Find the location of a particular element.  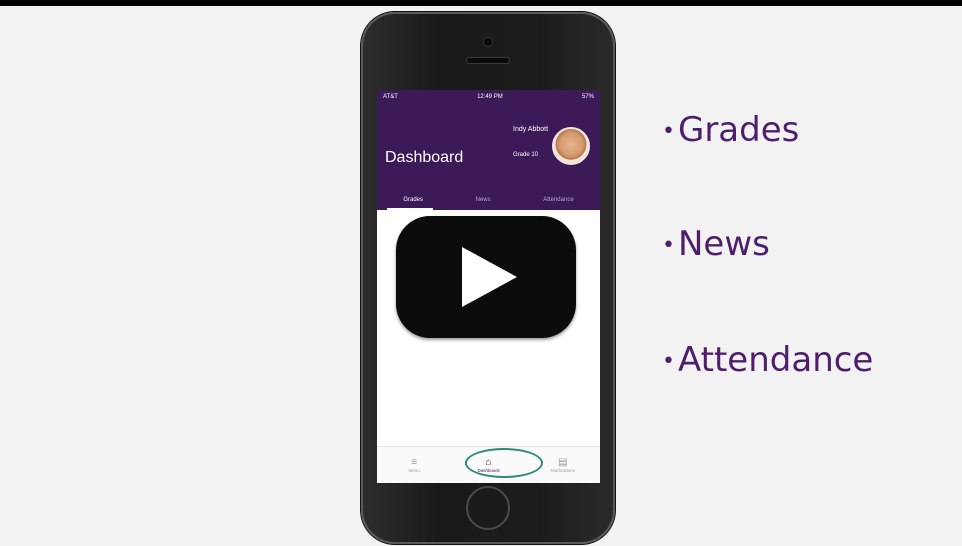

bullet-text: Grades is located at coordinates (738, 130).